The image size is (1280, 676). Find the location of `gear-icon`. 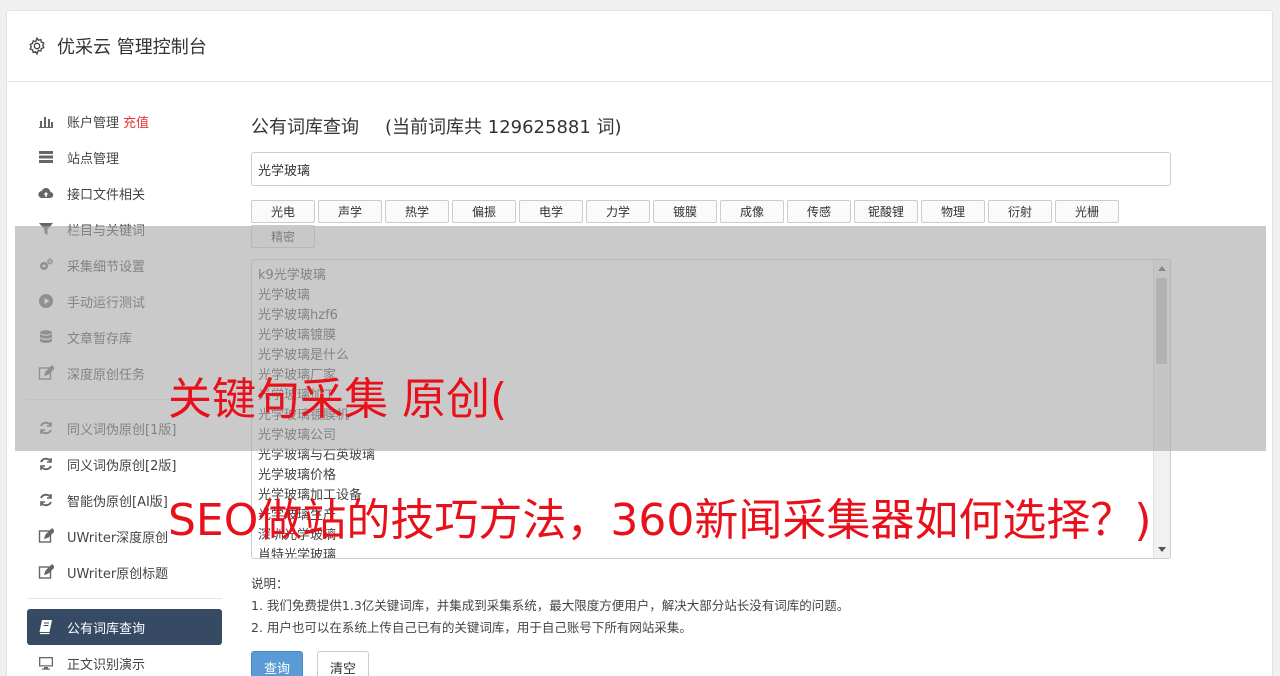

gear-icon is located at coordinates (37, 46).